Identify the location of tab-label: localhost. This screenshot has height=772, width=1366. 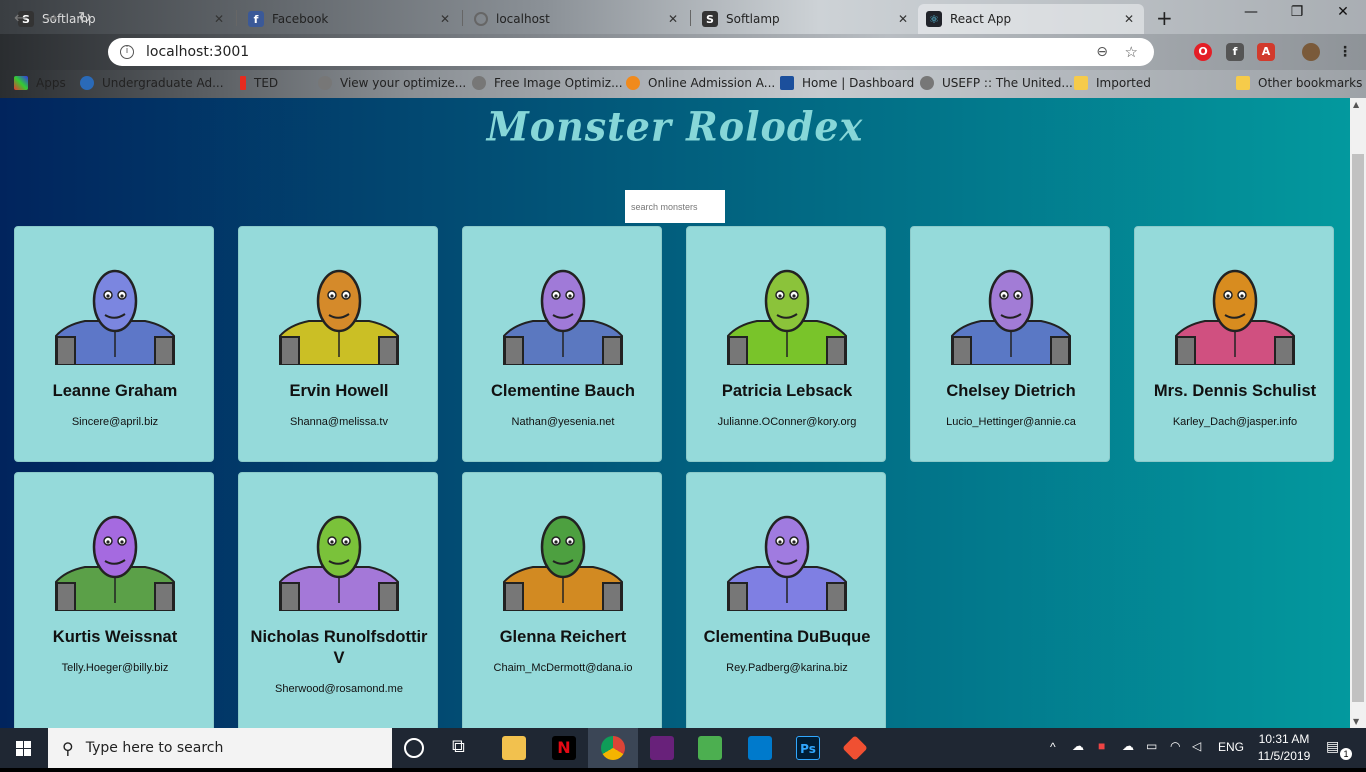
(523, 19).